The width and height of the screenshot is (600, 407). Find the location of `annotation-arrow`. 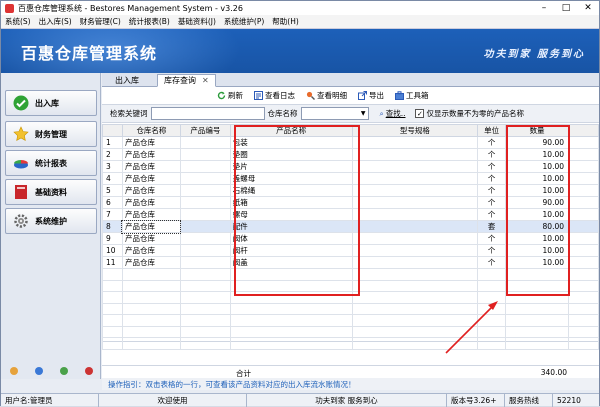

annotation-arrow is located at coordinates (471, 327).